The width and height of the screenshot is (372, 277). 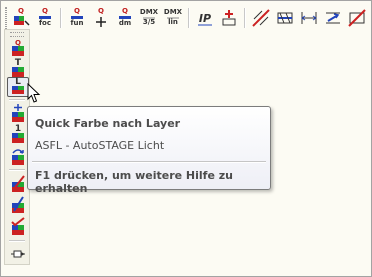 I want to click on query-dm-button: Q dm, so click(x=125, y=18).